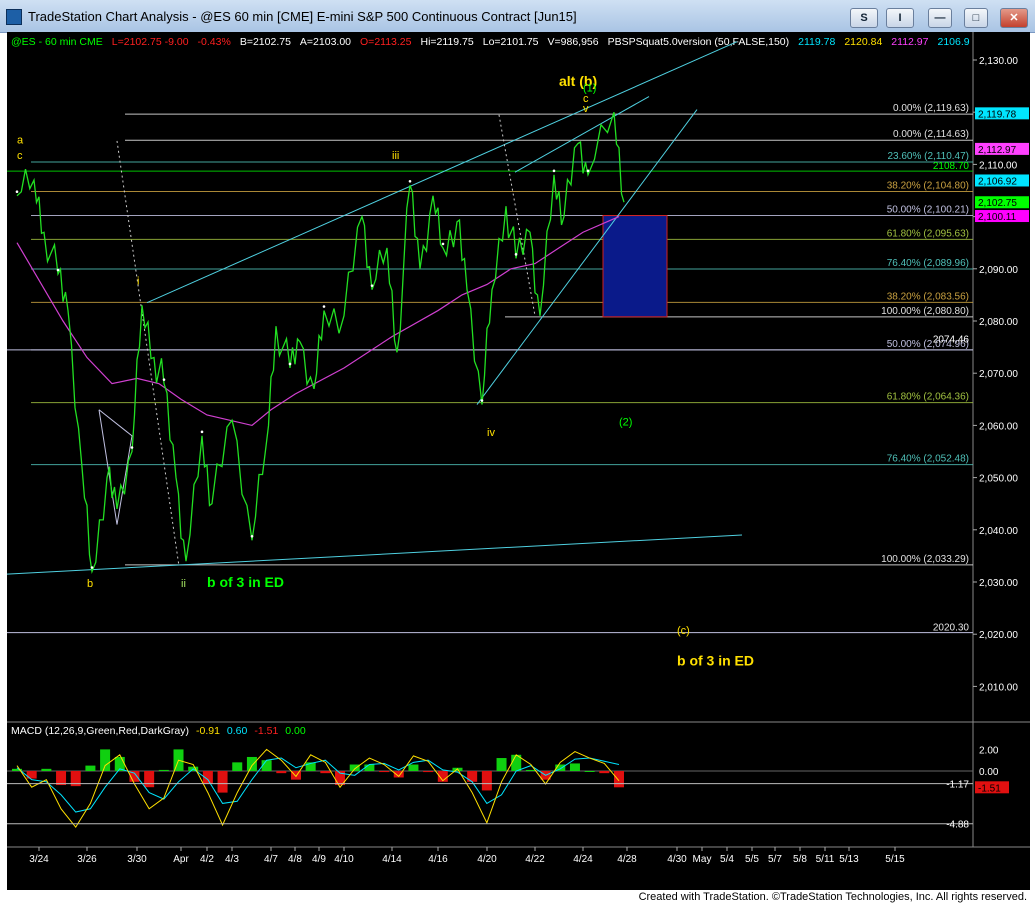  What do you see at coordinates (583, 859) in the screenshot?
I see `time-tick-label: 4/24` at bounding box center [583, 859].